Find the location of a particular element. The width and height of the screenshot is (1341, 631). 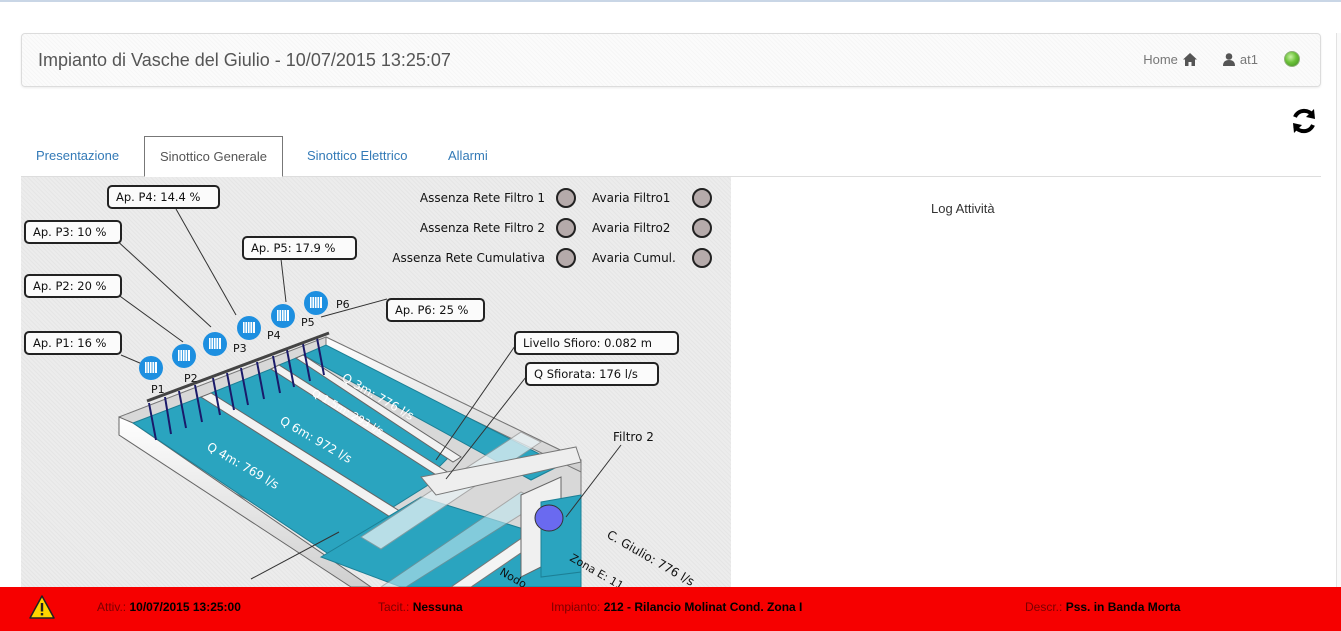

user-icon is located at coordinates (1228, 59).